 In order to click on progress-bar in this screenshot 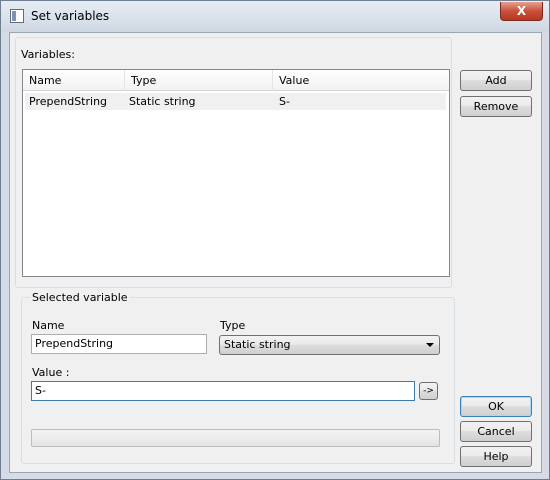, I will do `click(235, 438)`.